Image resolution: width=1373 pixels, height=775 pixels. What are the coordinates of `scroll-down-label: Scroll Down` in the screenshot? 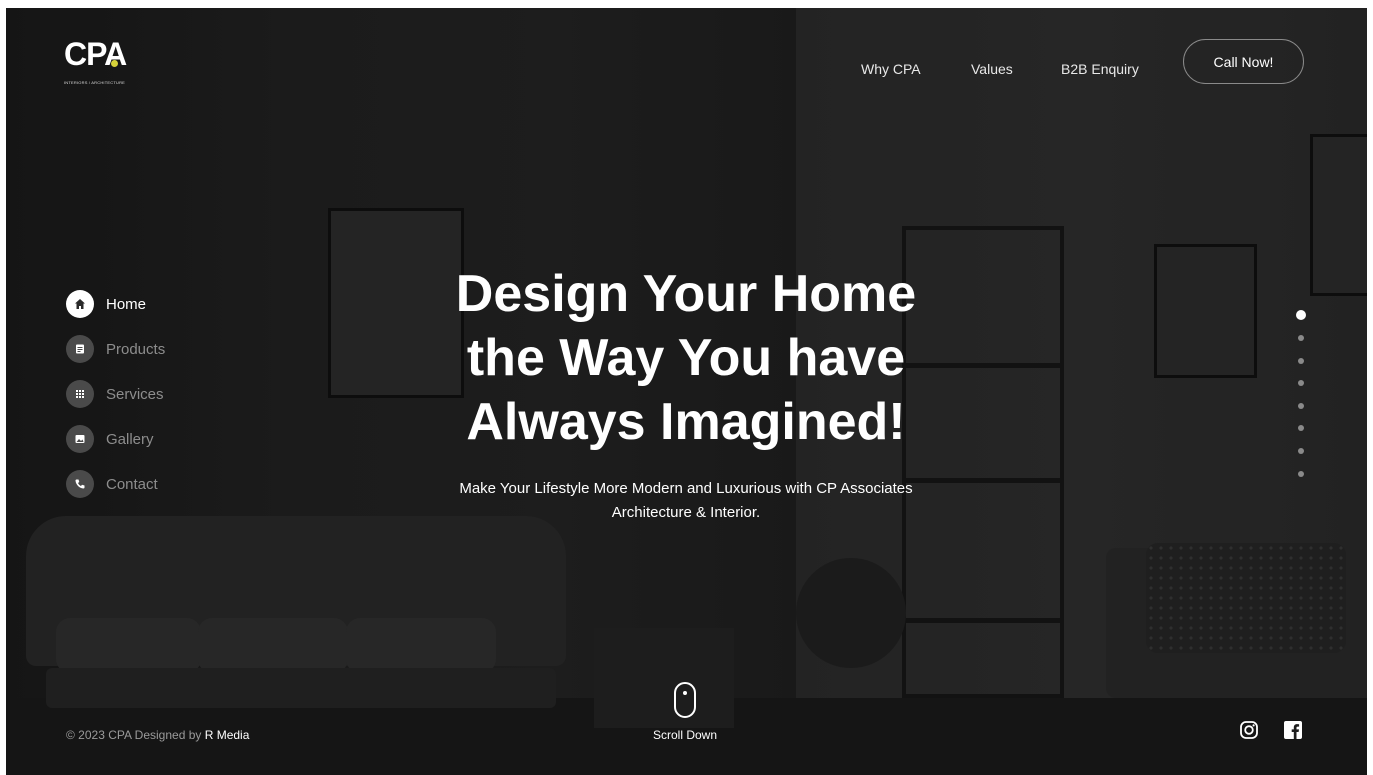 It's located at (685, 735).